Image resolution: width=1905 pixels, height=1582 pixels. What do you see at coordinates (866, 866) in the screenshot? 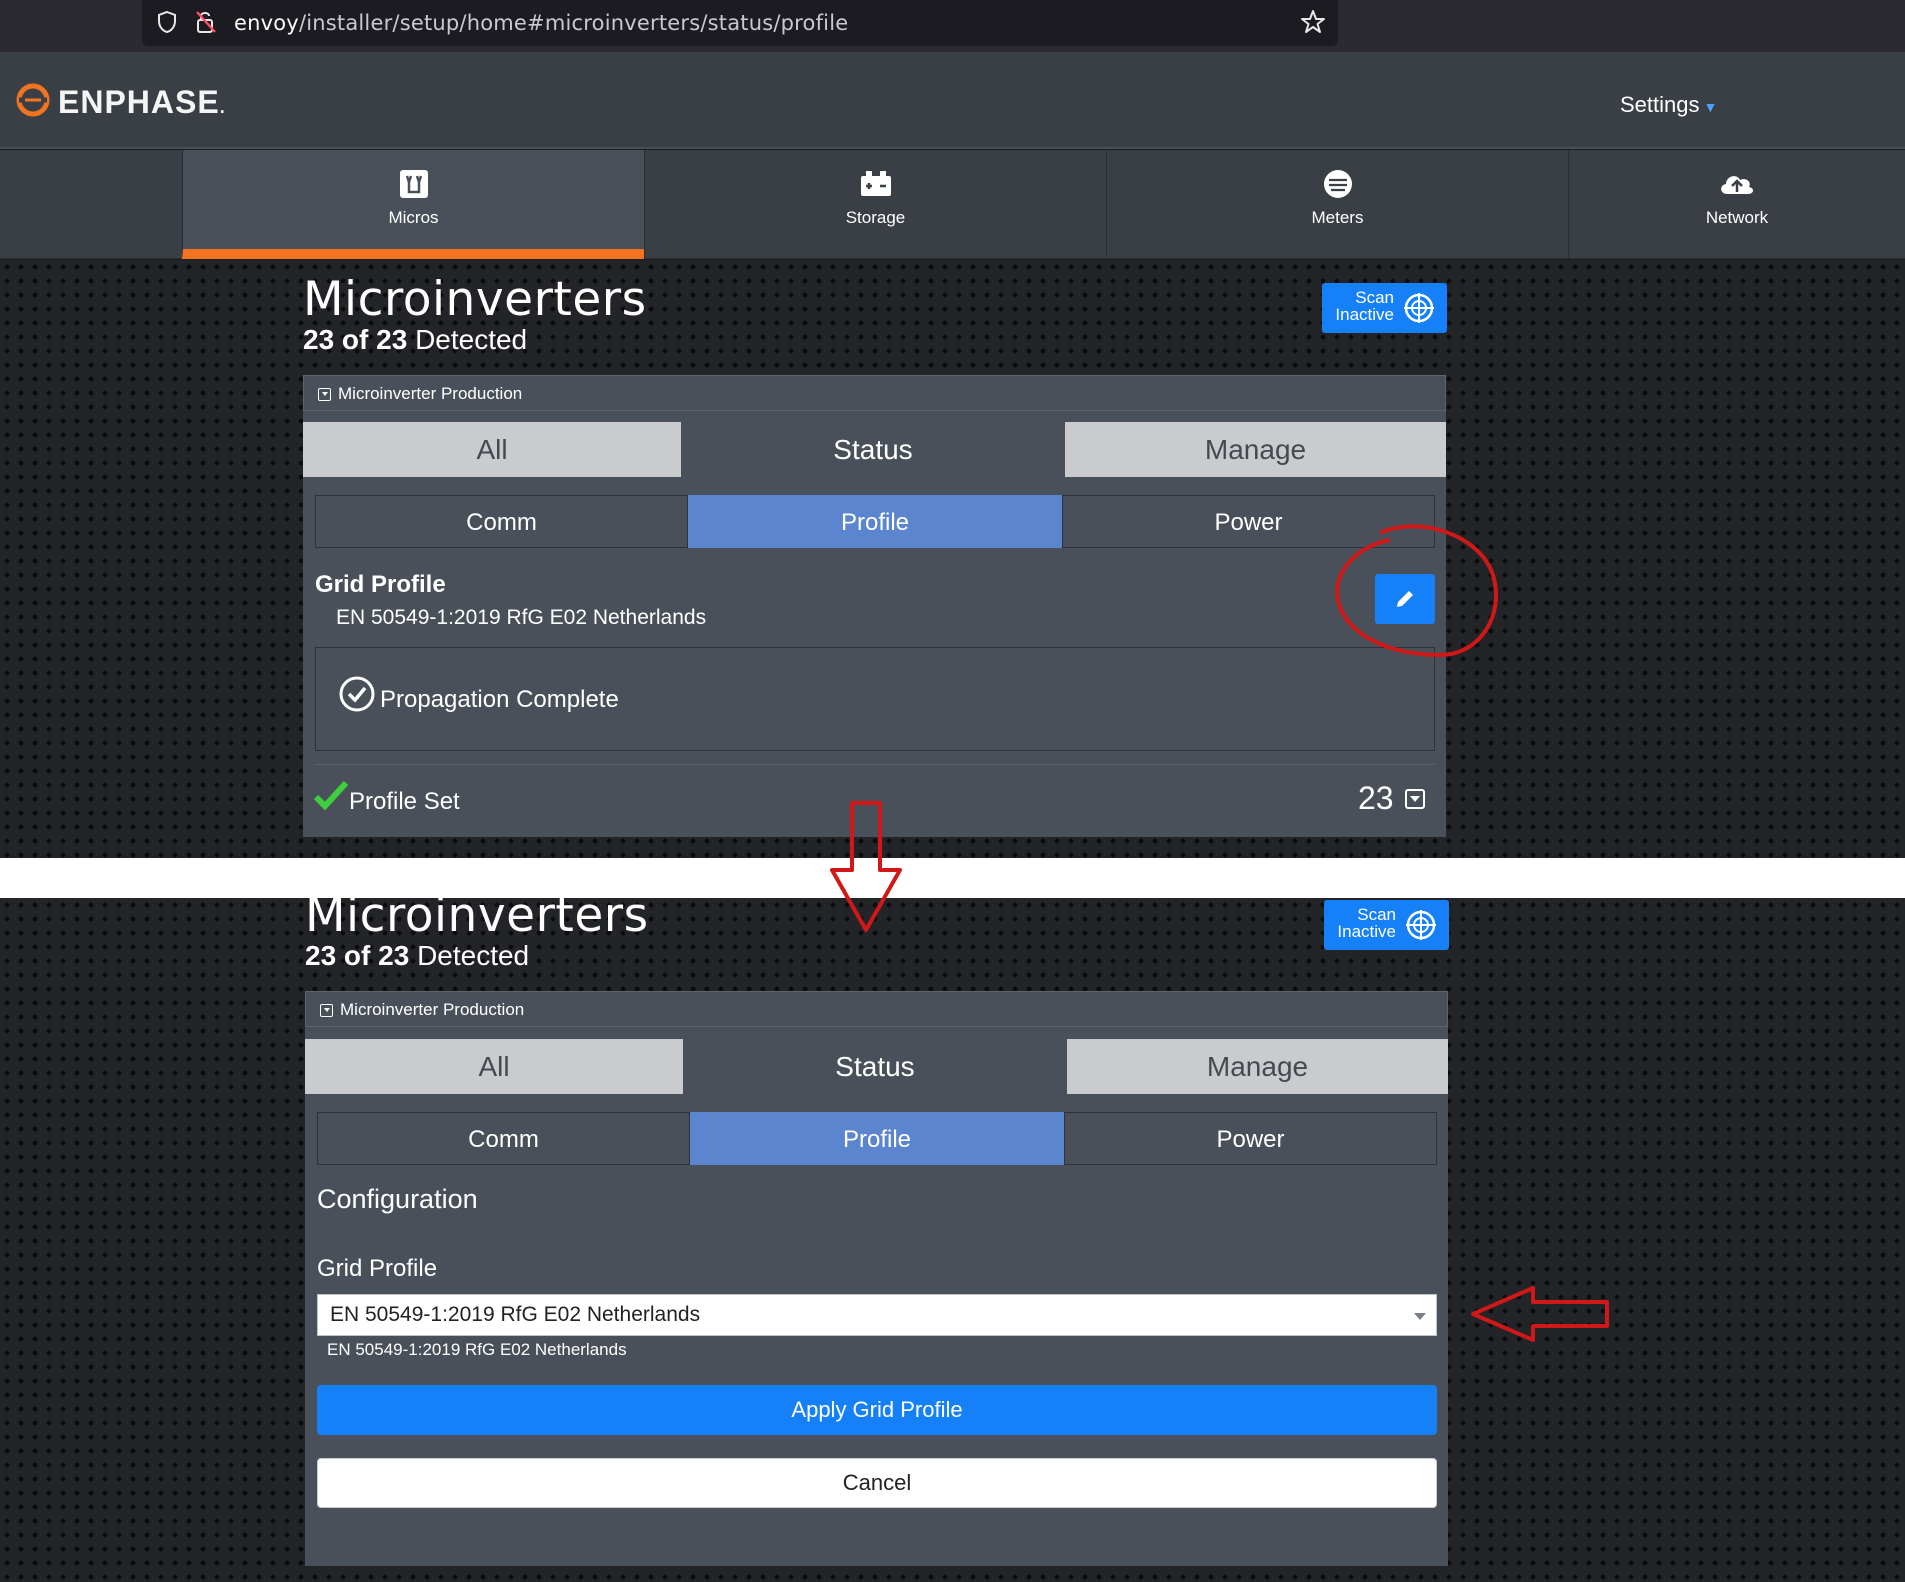
I see `annotation-down-arrow` at bounding box center [866, 866].